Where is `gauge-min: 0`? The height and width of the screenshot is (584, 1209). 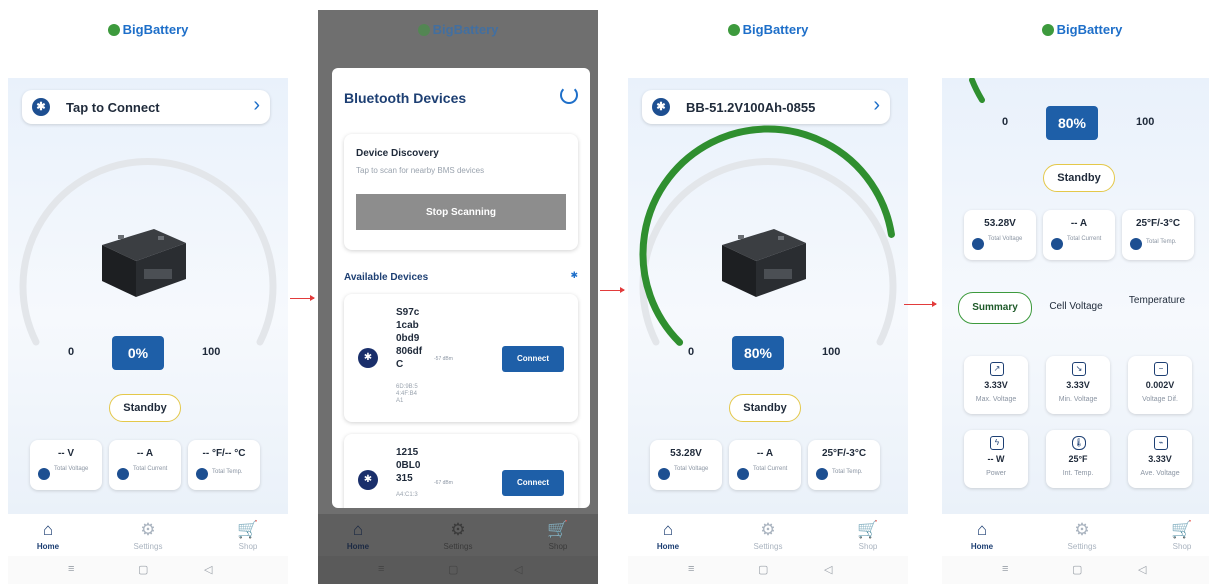
gauge-min: 0 is located at coordinates (1005, 122).